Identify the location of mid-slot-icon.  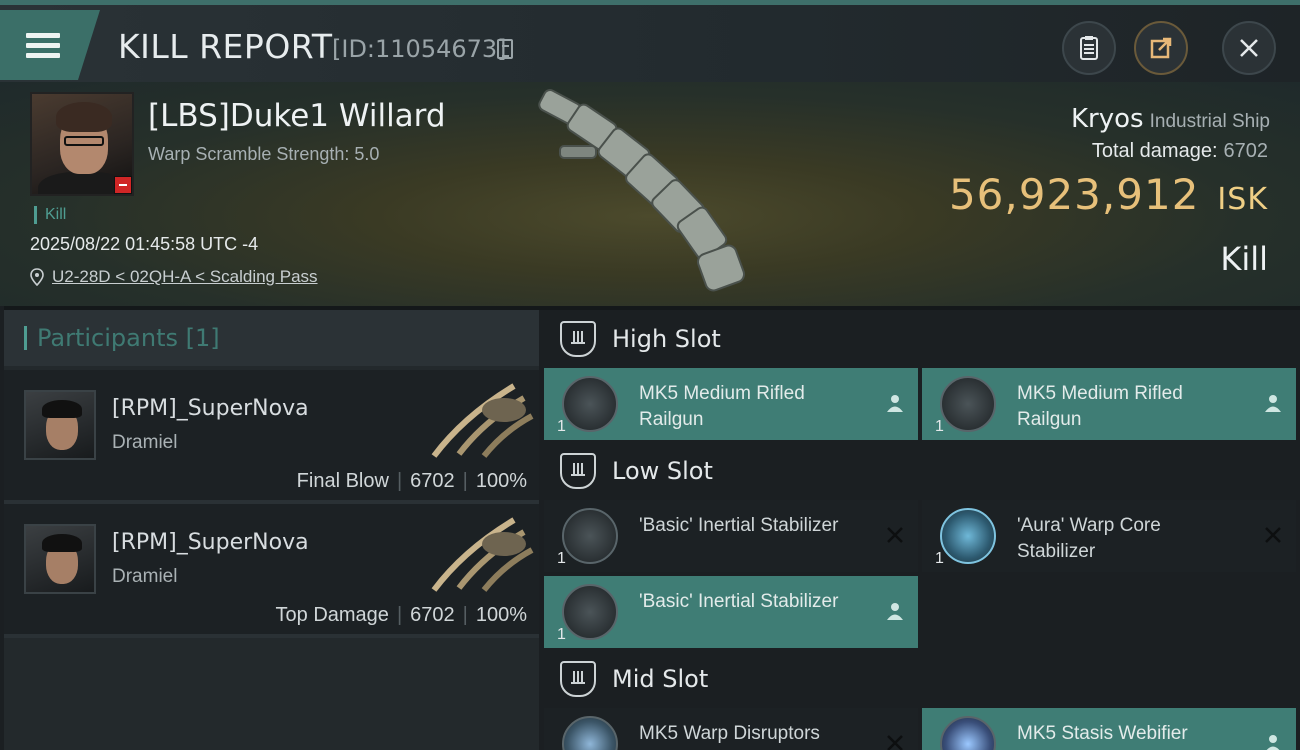
(578, 679).